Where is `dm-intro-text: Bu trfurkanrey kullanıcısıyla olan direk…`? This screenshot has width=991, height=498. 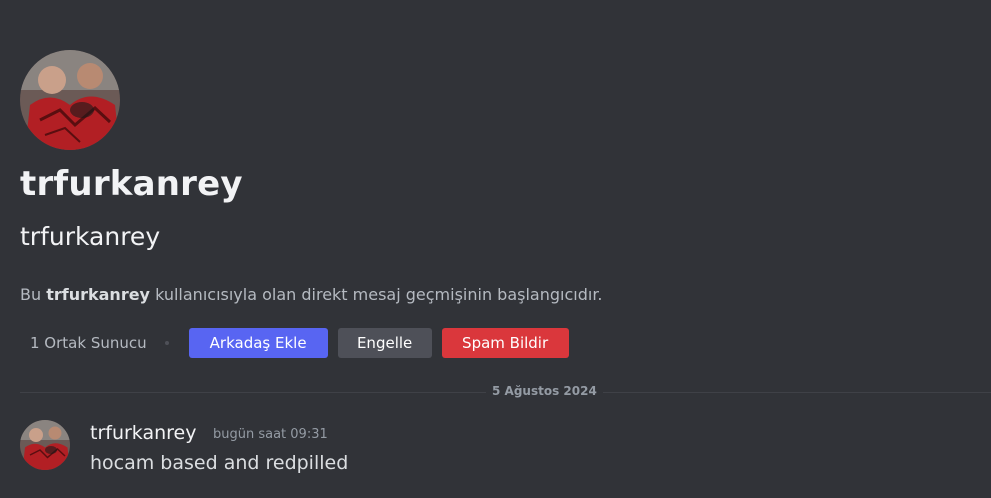 dm-intro-text: Bu trfurkanrey kullanıcısıyla olan direk… is located at coordinates (311, 294).